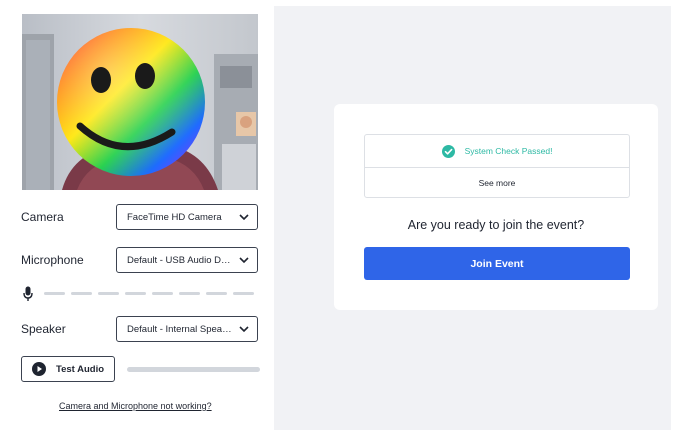 The height and width of the screenshot is (430, 675). Describe the element at coordinates (43, 329) in the screenshot. I see `speaker-label: Speaker` at that location.